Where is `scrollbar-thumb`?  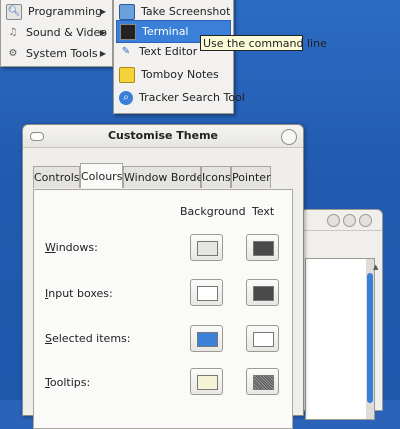
scrollbar-thumb is located at coordinates (370, 338).